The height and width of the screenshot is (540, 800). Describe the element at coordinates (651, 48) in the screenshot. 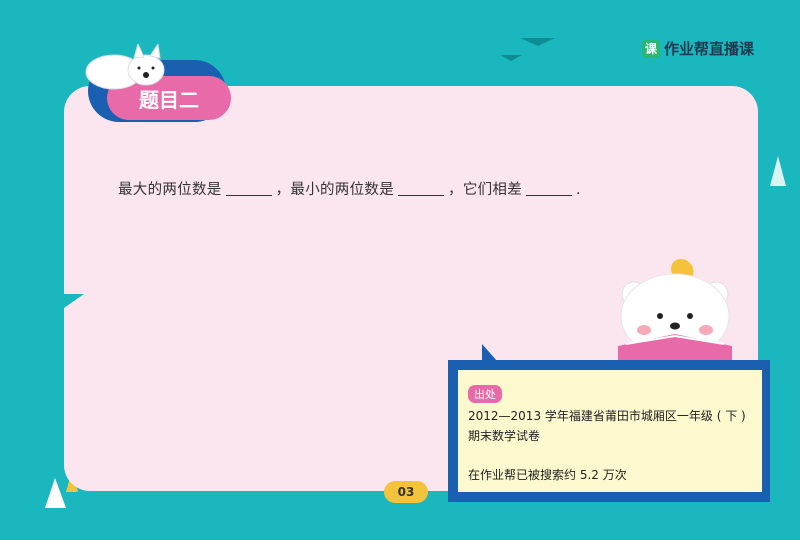

I see `brand-icon: 课` at that location.